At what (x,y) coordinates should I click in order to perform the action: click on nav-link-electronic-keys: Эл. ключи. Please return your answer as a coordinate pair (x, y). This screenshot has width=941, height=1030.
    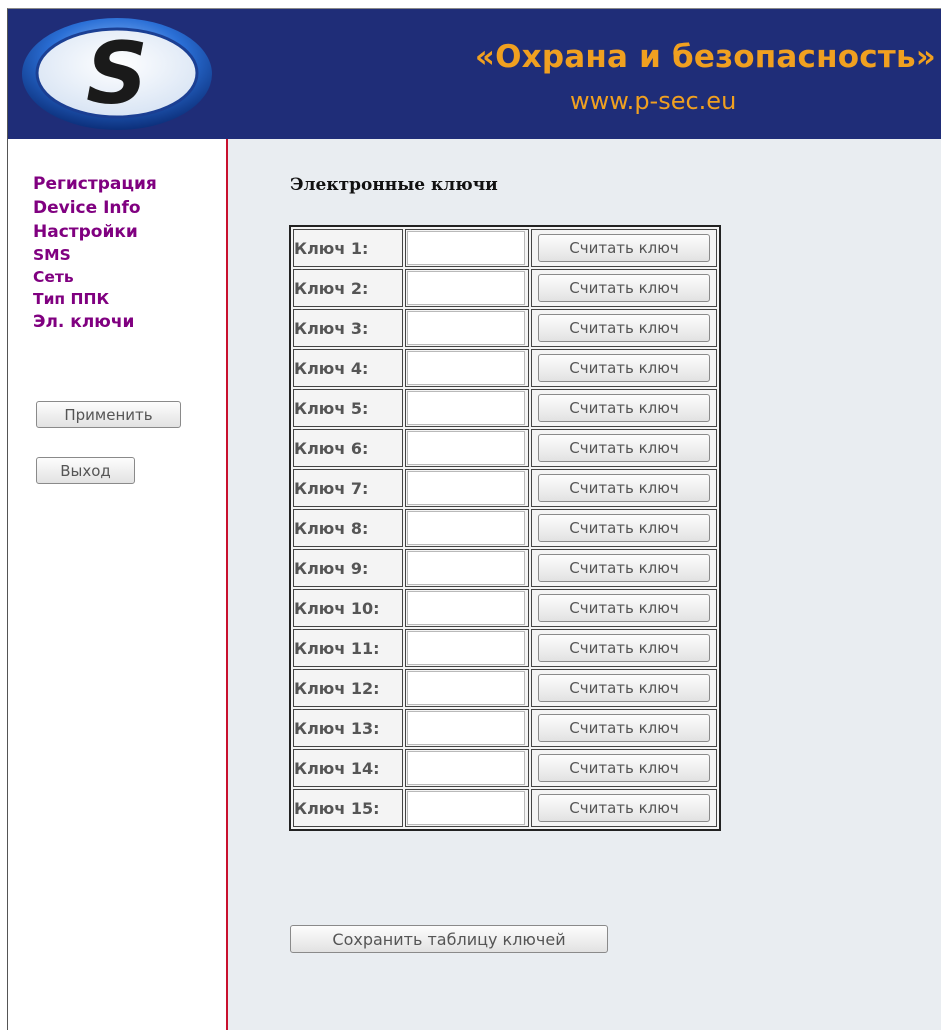
    Looking at the image, I should click on (95, 322).